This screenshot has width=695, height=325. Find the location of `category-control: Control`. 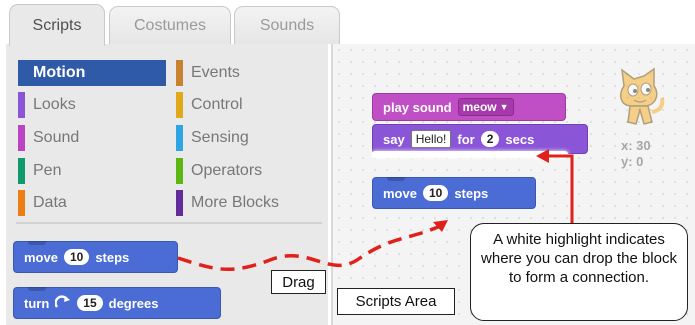

category-control: Control is located at coordinates (250, 105).